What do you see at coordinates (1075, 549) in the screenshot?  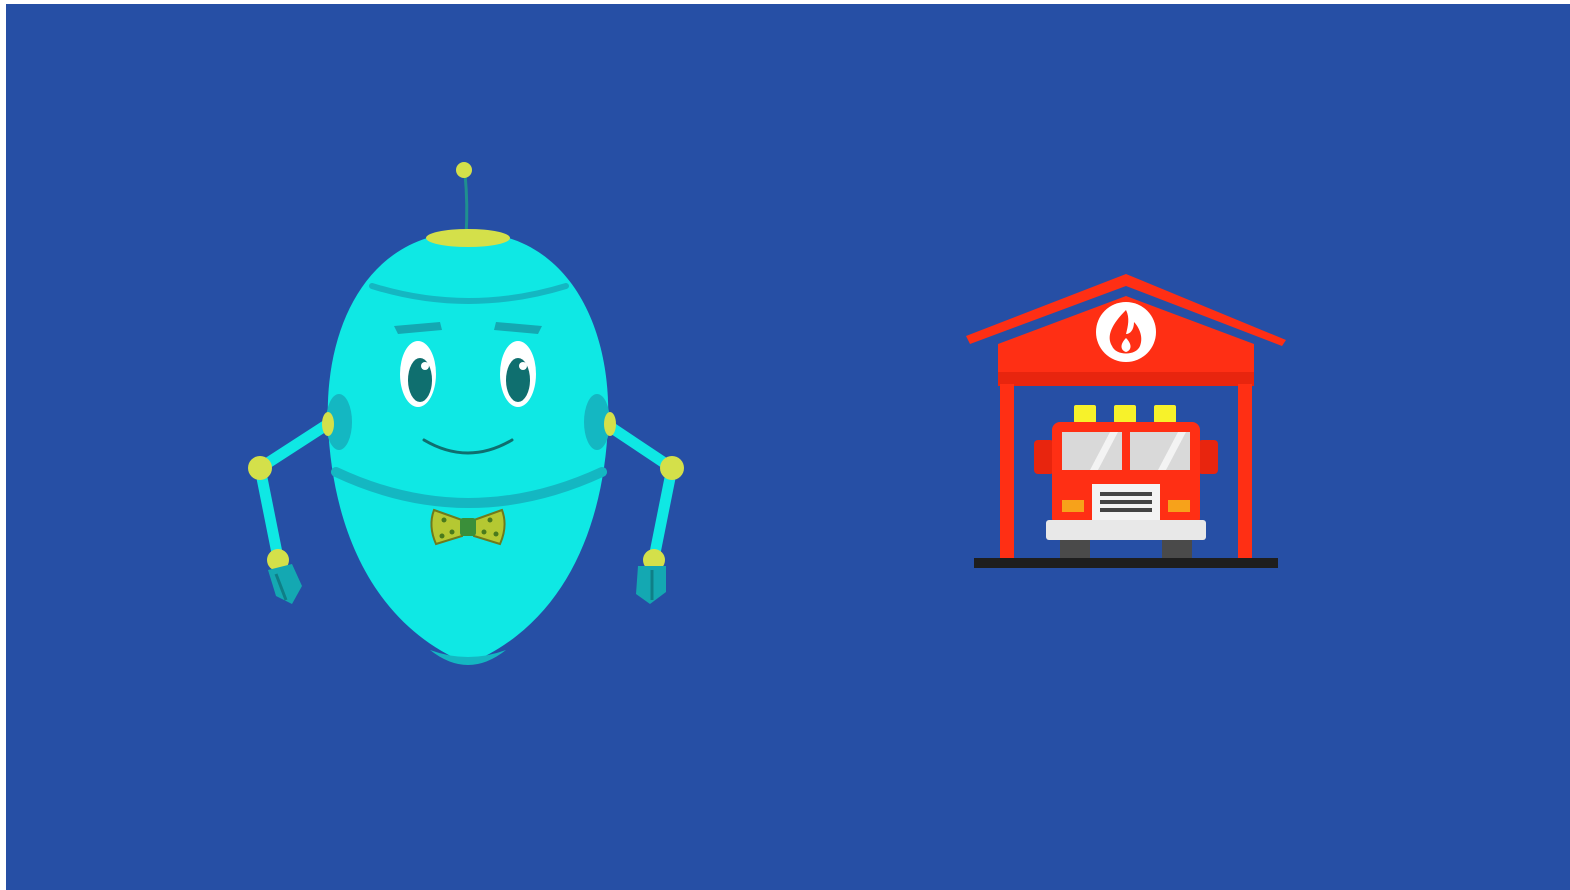 I see `truck-wheel-left` at bounding box center [1075, 549].